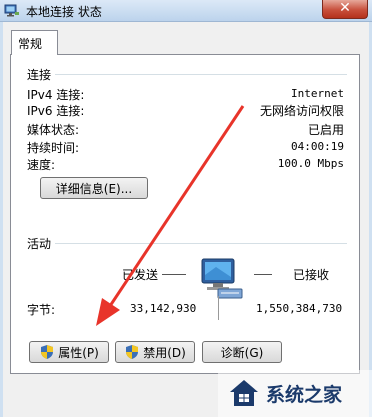 Image resolution: width=372 pixels, height=417 pixels. Describe the element at coordinates (41, 310) in the screenshot. I see `bytes-label: 字节:` at that location.